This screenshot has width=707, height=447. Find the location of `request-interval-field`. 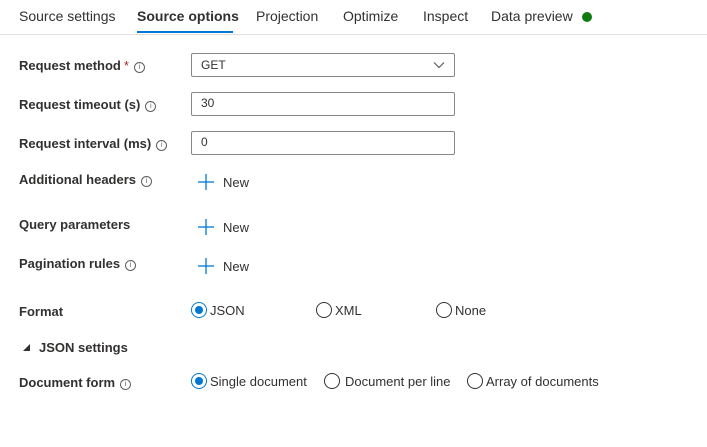

request-interval-field is located at coordinates (323, 143).